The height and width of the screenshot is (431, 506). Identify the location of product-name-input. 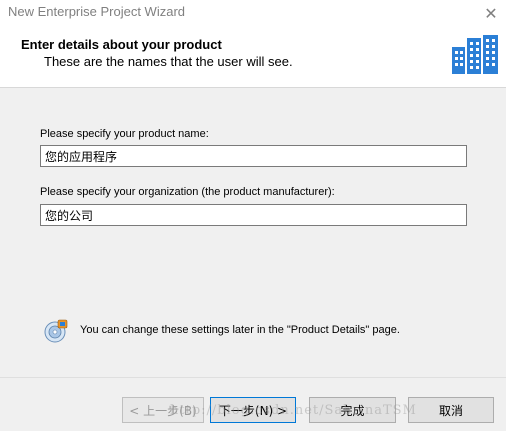
(253, 156).